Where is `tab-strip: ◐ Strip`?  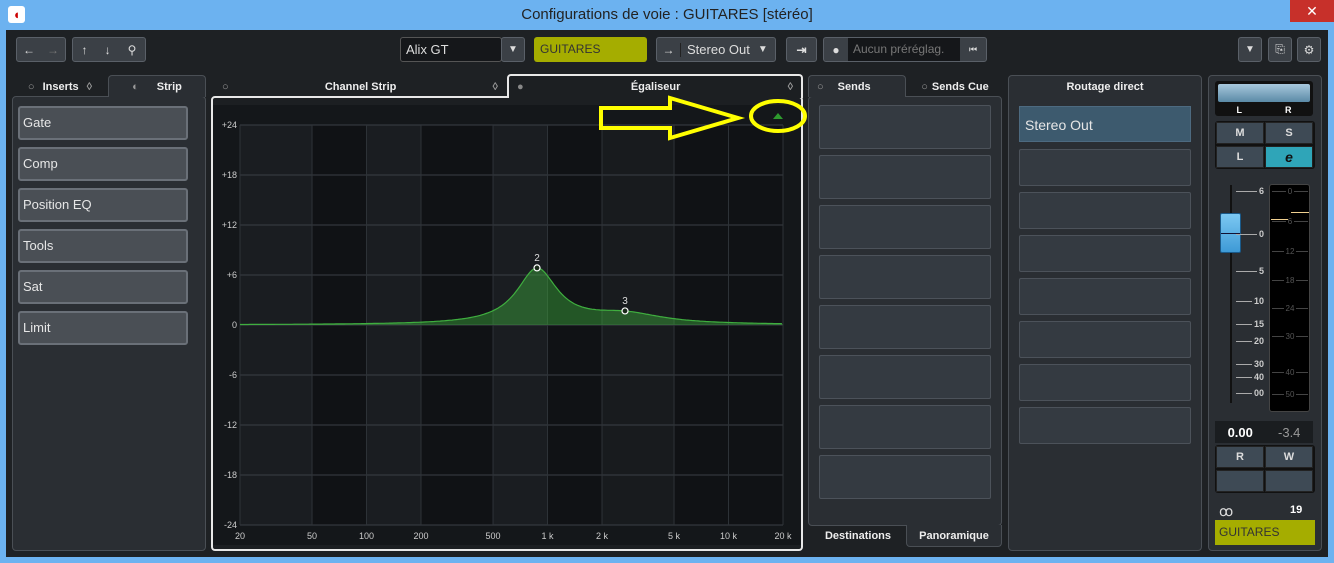 tab-strip: ◐ Strip is located at coordinates (157, 86).